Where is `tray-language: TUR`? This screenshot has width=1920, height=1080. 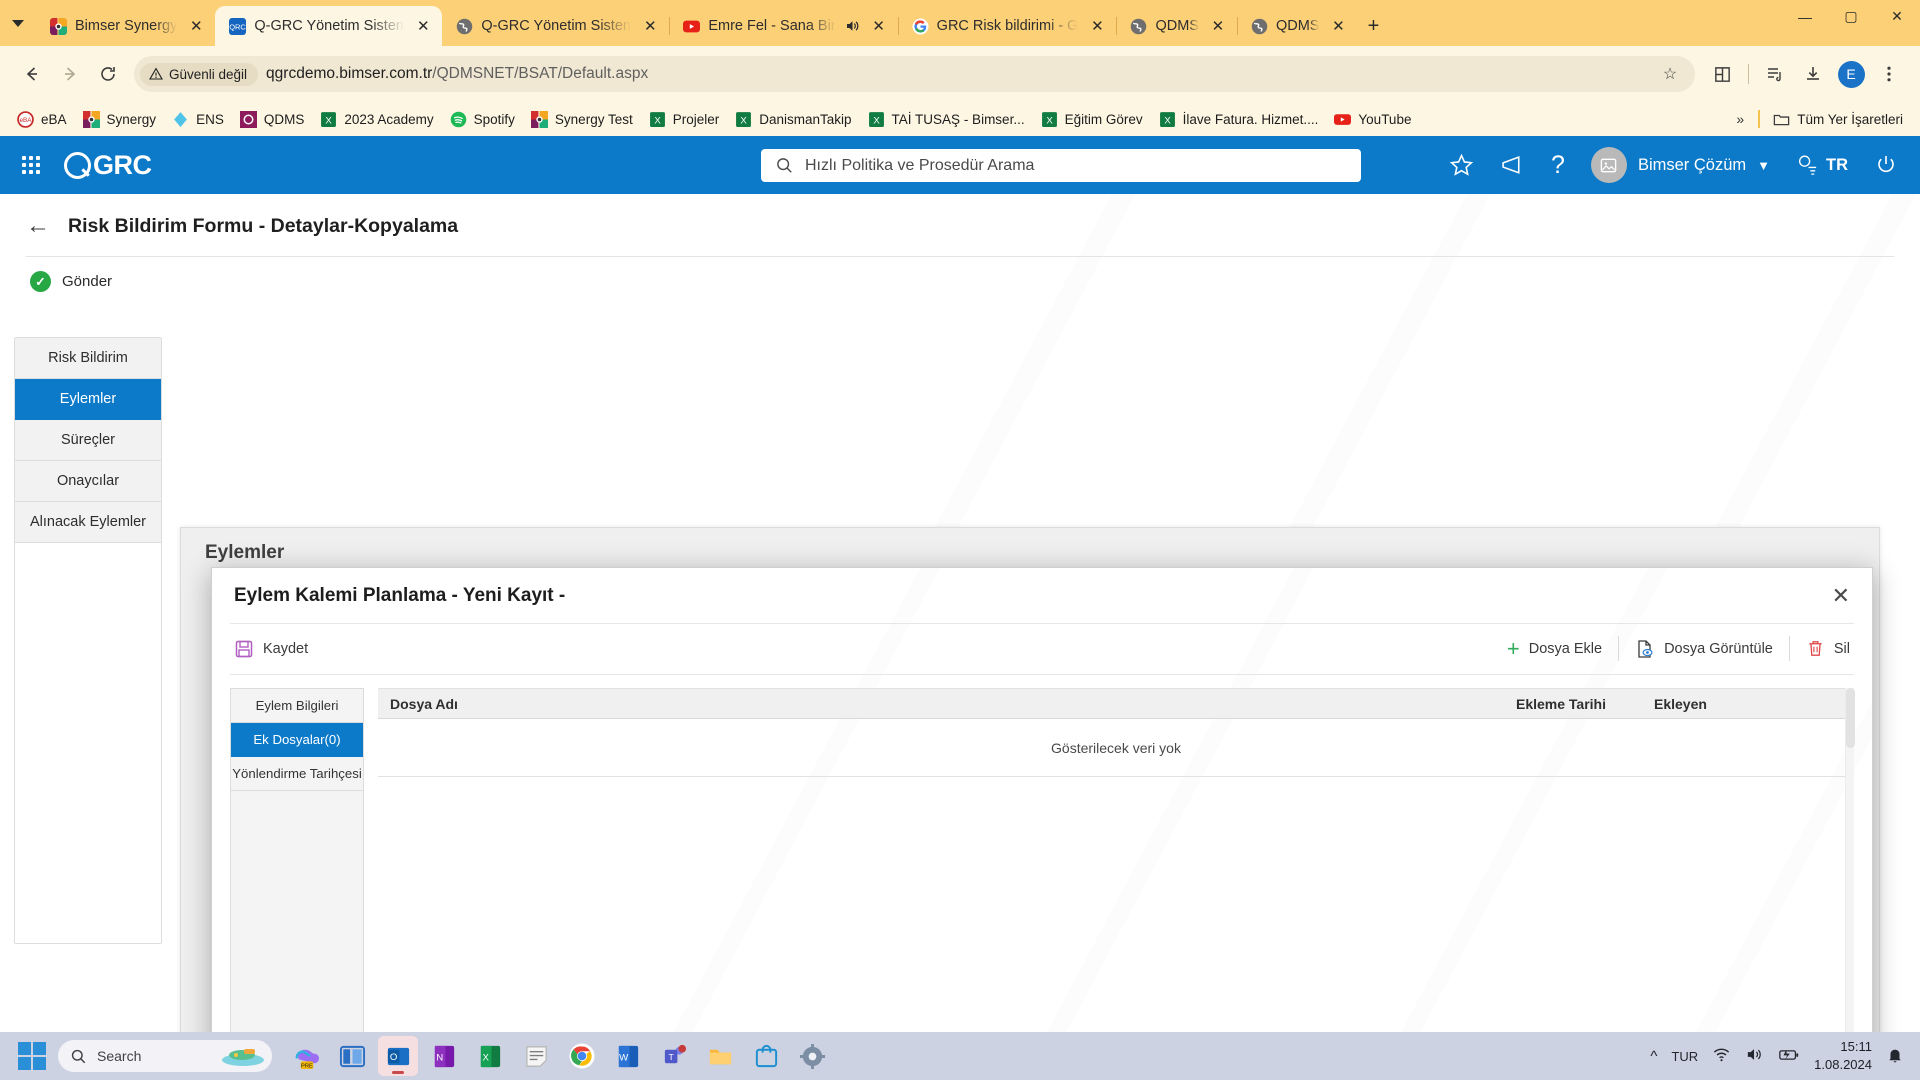 tray-language: TUR is located at coordinates (1684, 1056).